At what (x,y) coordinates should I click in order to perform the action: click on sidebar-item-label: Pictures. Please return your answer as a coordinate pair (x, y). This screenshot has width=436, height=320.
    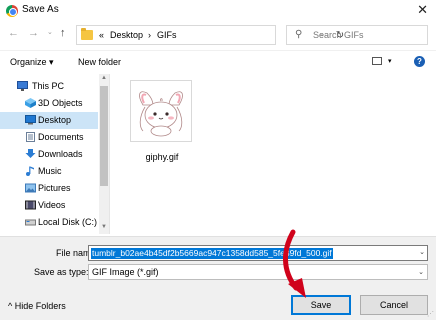
    Looking at the image, I should click on (54, 188).